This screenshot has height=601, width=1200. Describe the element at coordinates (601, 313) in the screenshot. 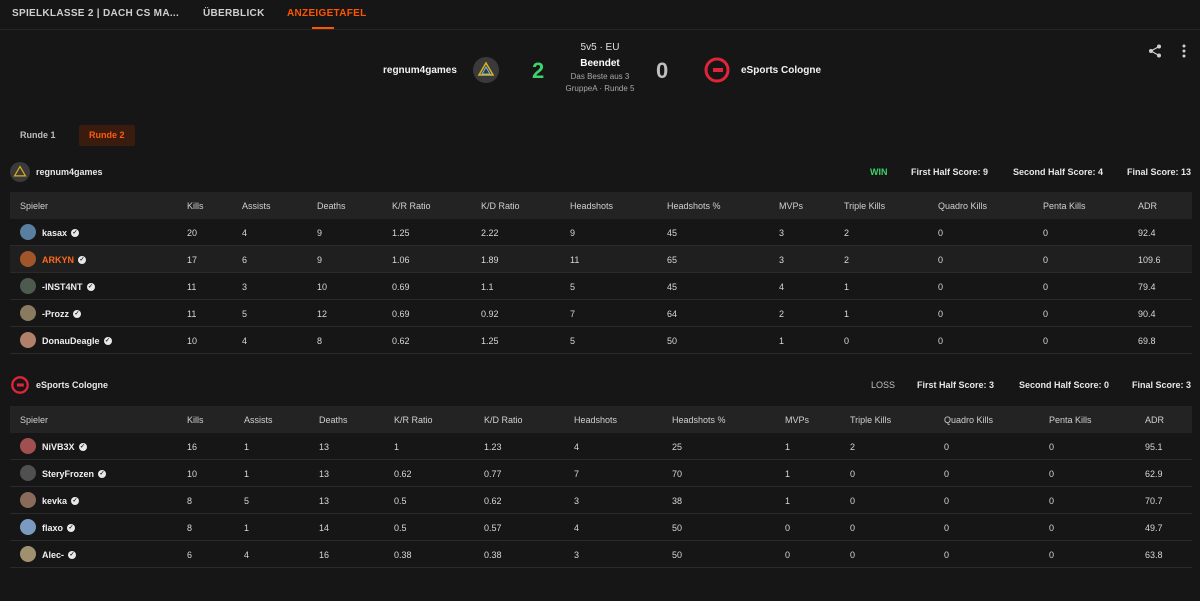

I see `table-row: -Prozz ✓ 11 5 12 0.69 0.92 7 64 2 1 0 0 90.4` at that location.